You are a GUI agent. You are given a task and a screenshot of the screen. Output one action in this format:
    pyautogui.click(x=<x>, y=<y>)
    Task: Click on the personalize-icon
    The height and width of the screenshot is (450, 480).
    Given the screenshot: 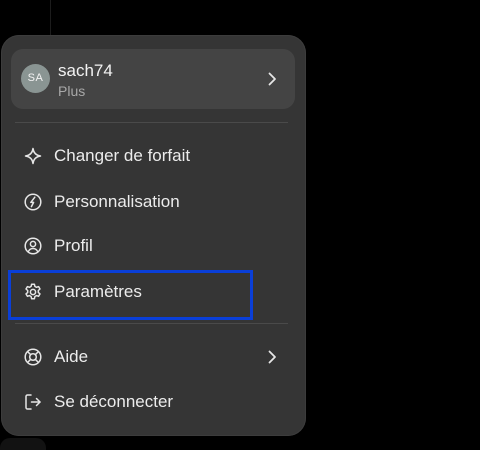 What is the action you would take?
    pyautogui.click(x=33, y=202)
    